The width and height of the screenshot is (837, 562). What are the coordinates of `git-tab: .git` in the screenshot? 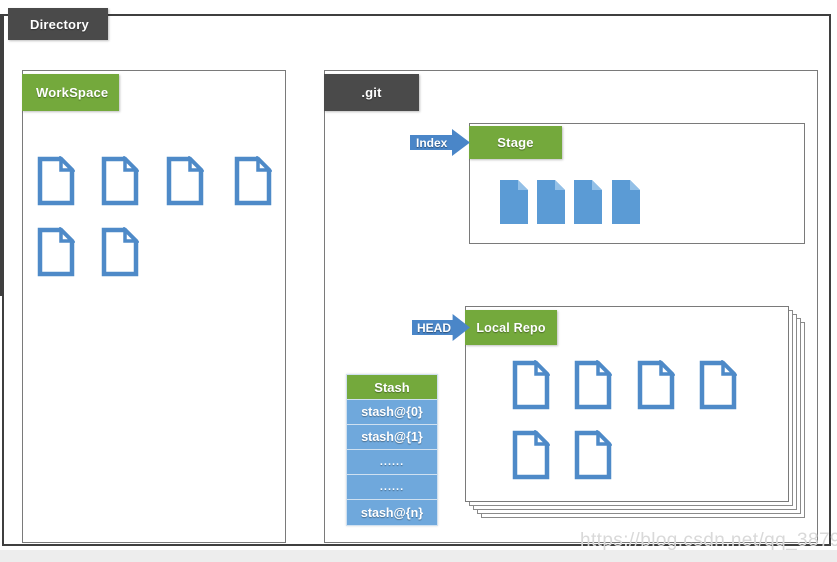 It's located at (371, 92).